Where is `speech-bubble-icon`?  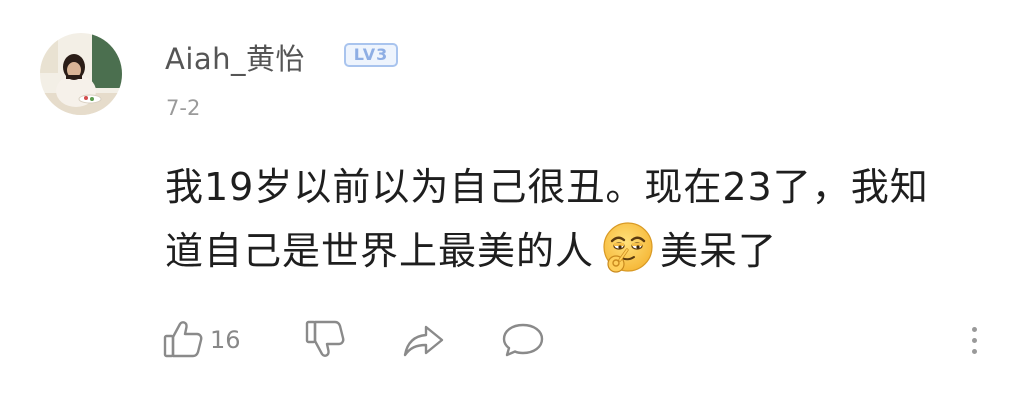
speech-bubble-icon is located at coordinates (523, 340).